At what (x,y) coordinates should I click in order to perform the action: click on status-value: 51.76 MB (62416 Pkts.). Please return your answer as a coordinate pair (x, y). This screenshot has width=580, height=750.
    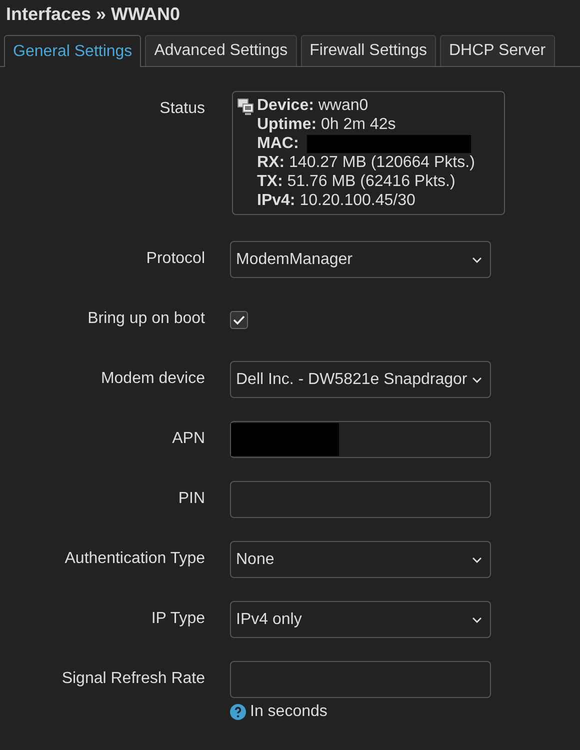
    Looking at the image, I should click on (371, 181).